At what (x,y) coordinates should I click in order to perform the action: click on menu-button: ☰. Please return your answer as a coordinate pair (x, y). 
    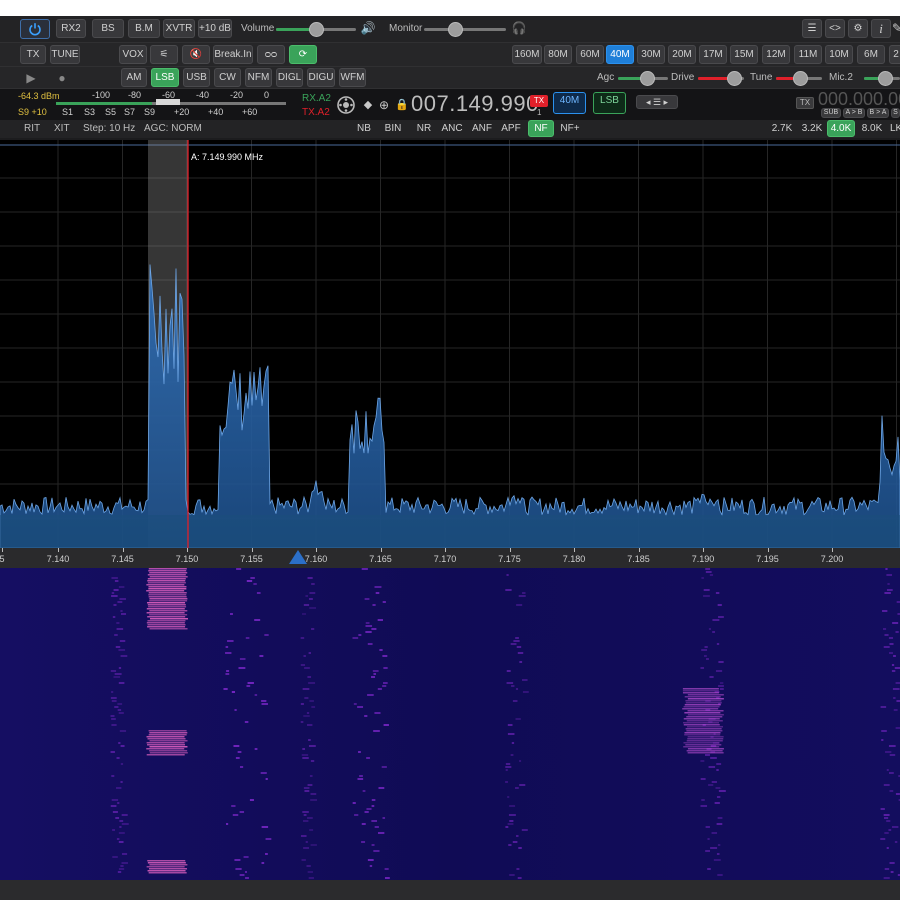
    Looking at the image, I should click on (812, 28).